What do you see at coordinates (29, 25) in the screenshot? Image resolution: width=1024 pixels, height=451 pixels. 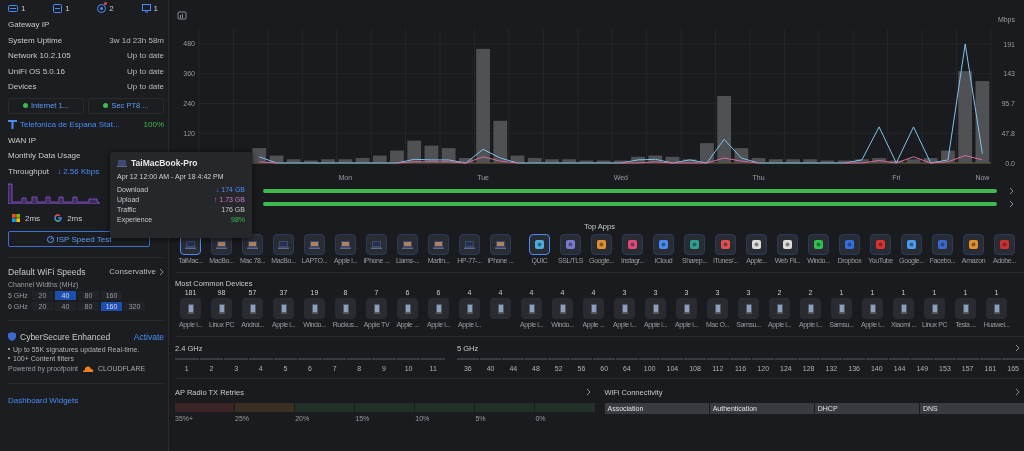 I see `info-label: Gateway IP` at bounding box center [29, 25].